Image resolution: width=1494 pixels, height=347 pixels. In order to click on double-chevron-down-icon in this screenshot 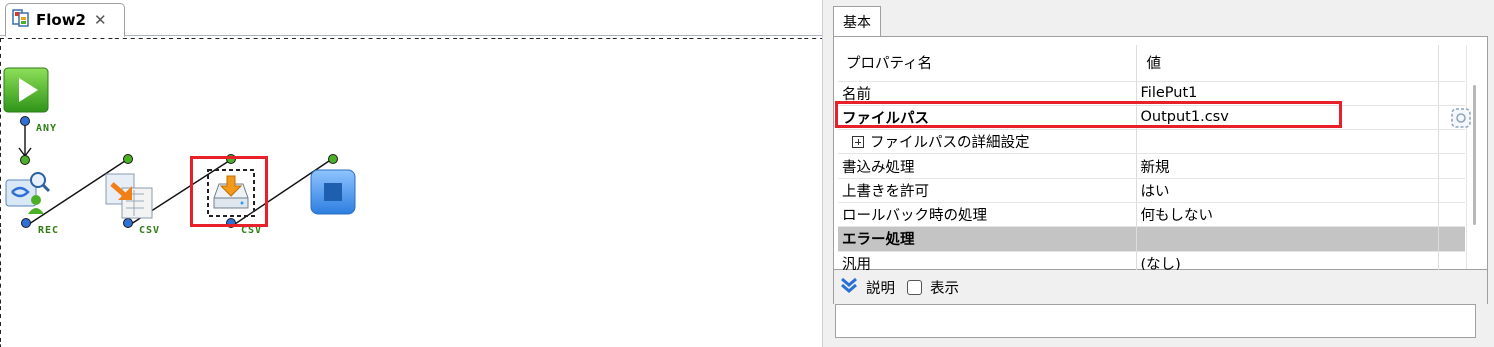, I will do `click(849, 287)`.